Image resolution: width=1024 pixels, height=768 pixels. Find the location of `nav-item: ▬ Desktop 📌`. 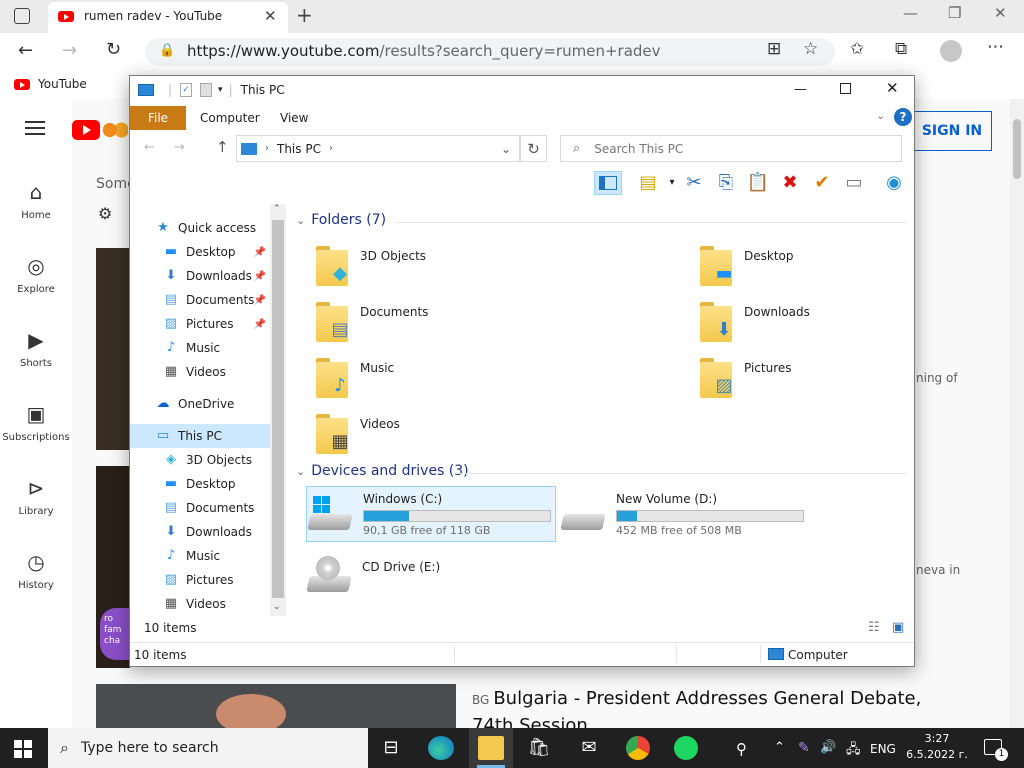

nav-item: ▬ Desktop 📌 is located at coordinates (200, 252).